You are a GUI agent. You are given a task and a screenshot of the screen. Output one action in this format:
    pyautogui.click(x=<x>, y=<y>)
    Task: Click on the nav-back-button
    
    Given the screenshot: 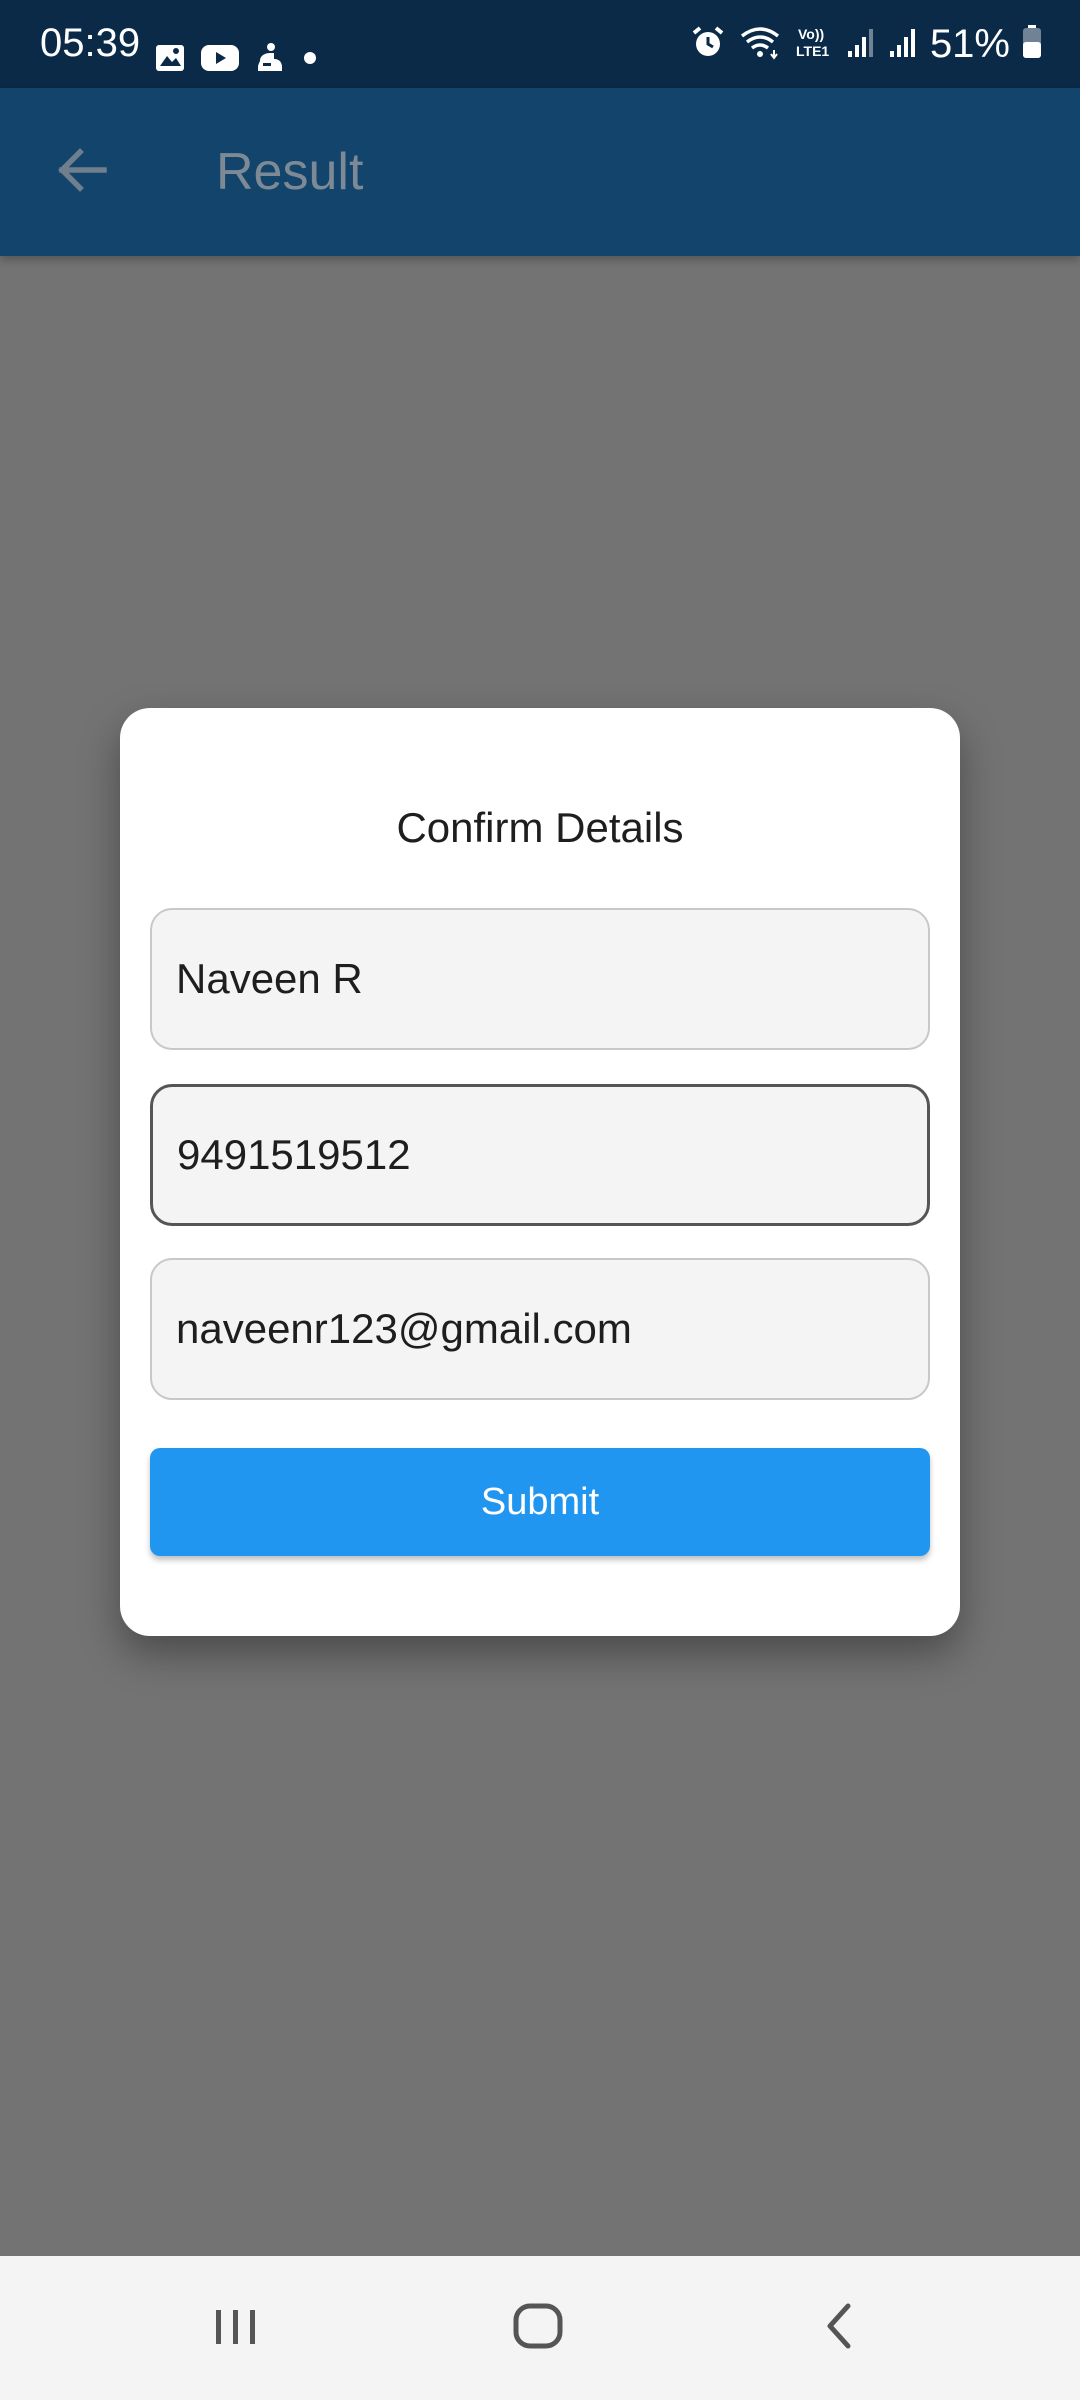 What is the action you would take?
    pyautogui.click(x=840, y=2328)
    